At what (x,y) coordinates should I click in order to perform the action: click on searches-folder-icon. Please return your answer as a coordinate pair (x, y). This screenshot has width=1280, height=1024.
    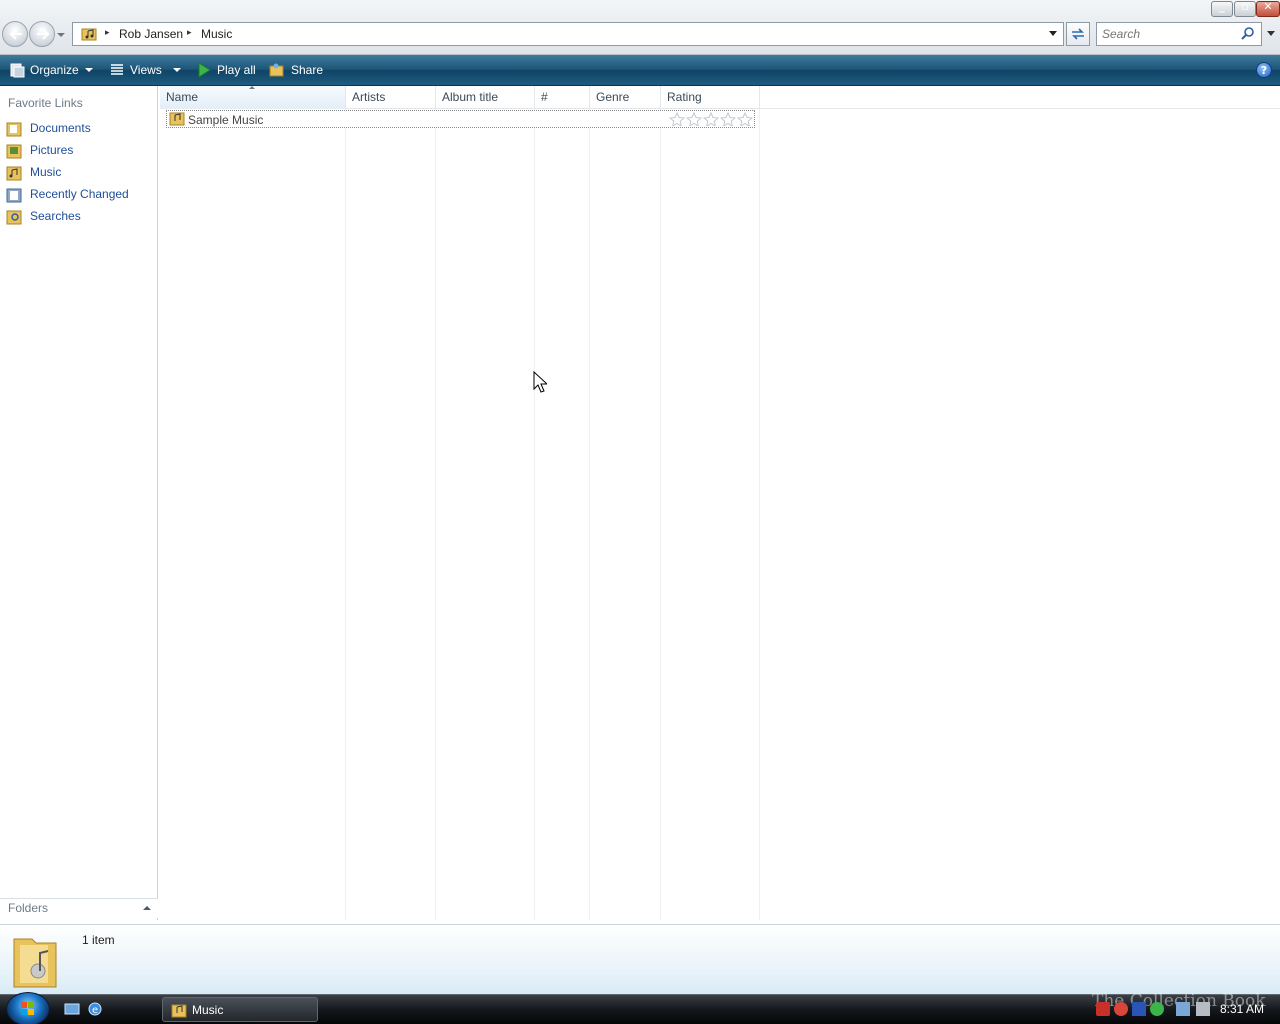
    Looking at the image, I should click on (14, 217).